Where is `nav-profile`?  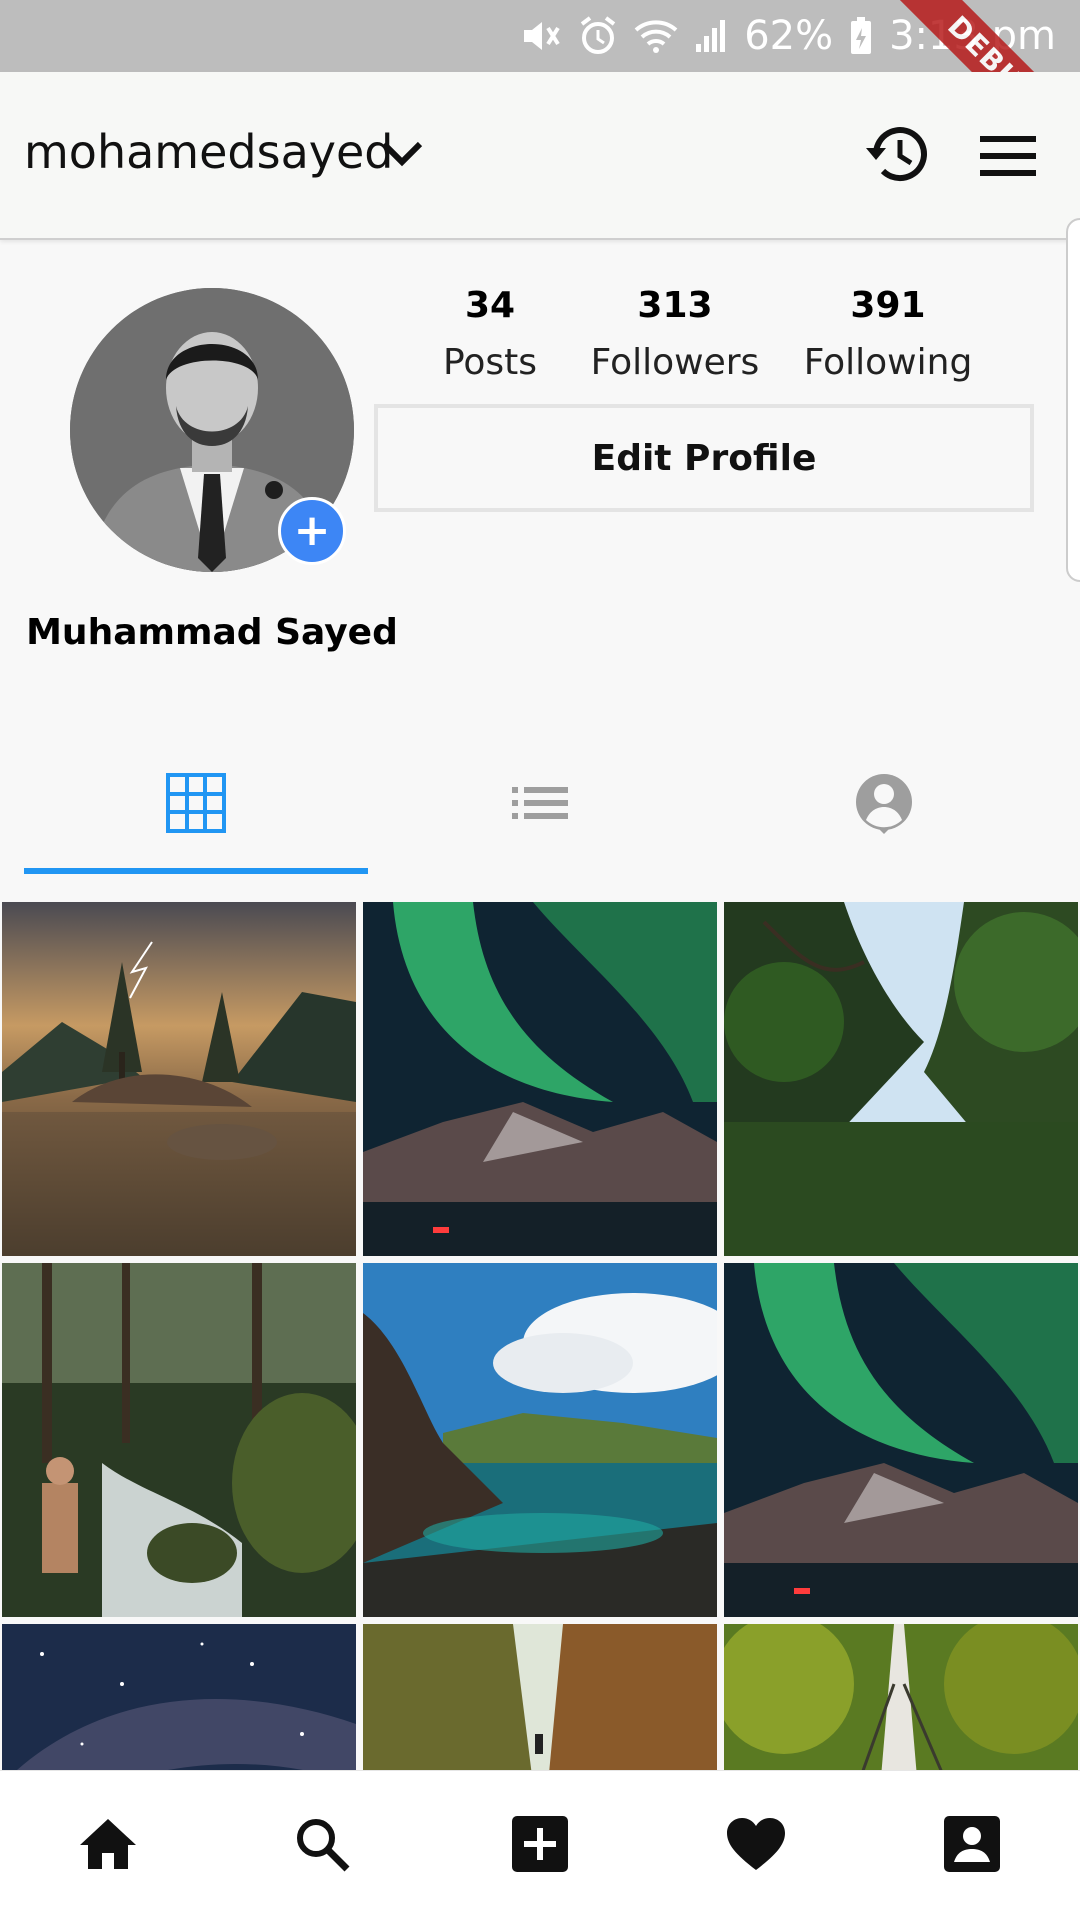 nav-profile is located at coordinates (972, 1844).